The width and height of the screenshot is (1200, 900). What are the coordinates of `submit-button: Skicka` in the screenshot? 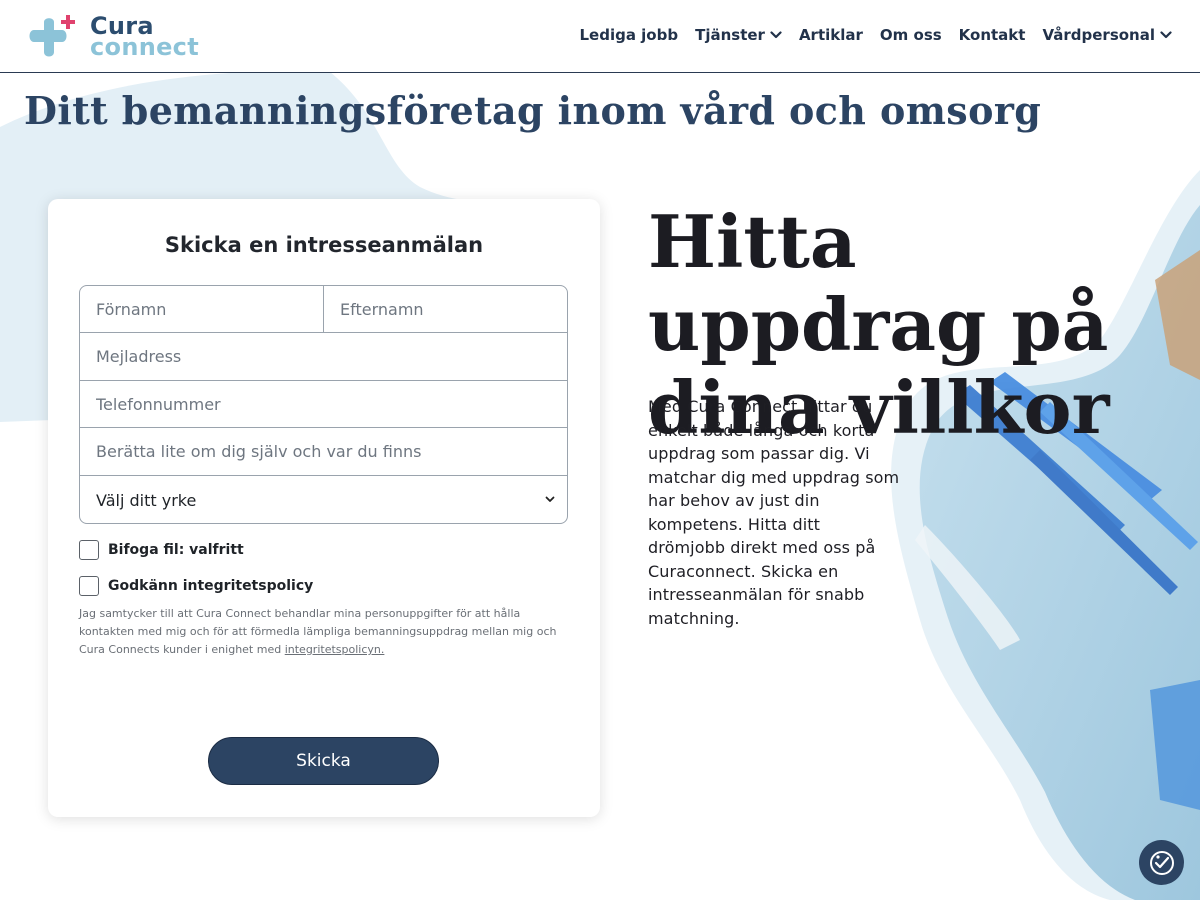 It's located at (323, 761).